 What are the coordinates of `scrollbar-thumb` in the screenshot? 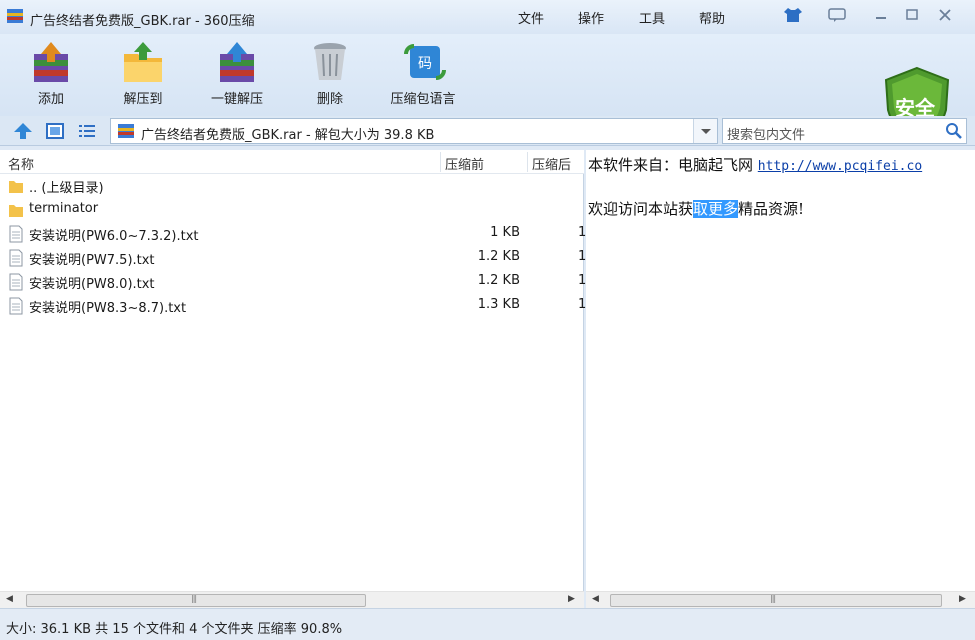 It's located at (776, 600).